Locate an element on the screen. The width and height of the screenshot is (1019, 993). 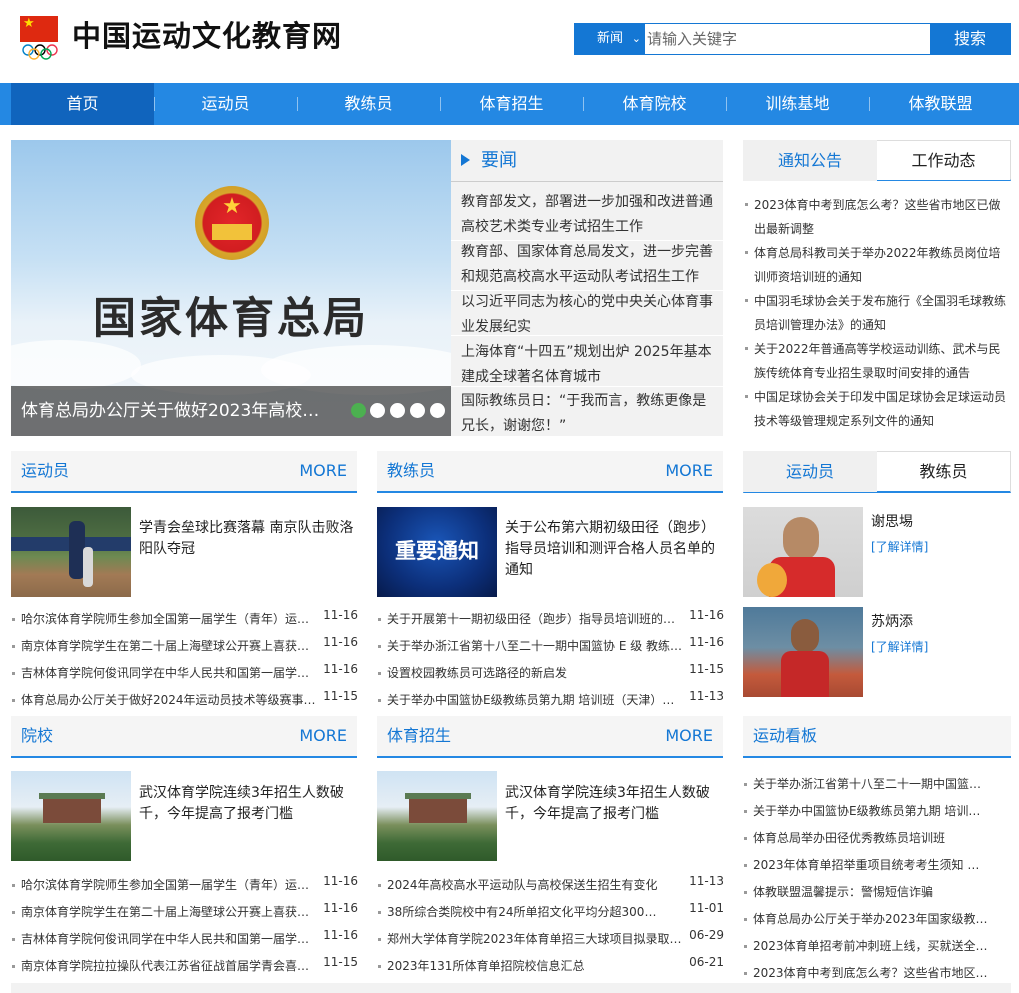
admissions-section-title: 体育招生 is located at coordinates (419, 736).